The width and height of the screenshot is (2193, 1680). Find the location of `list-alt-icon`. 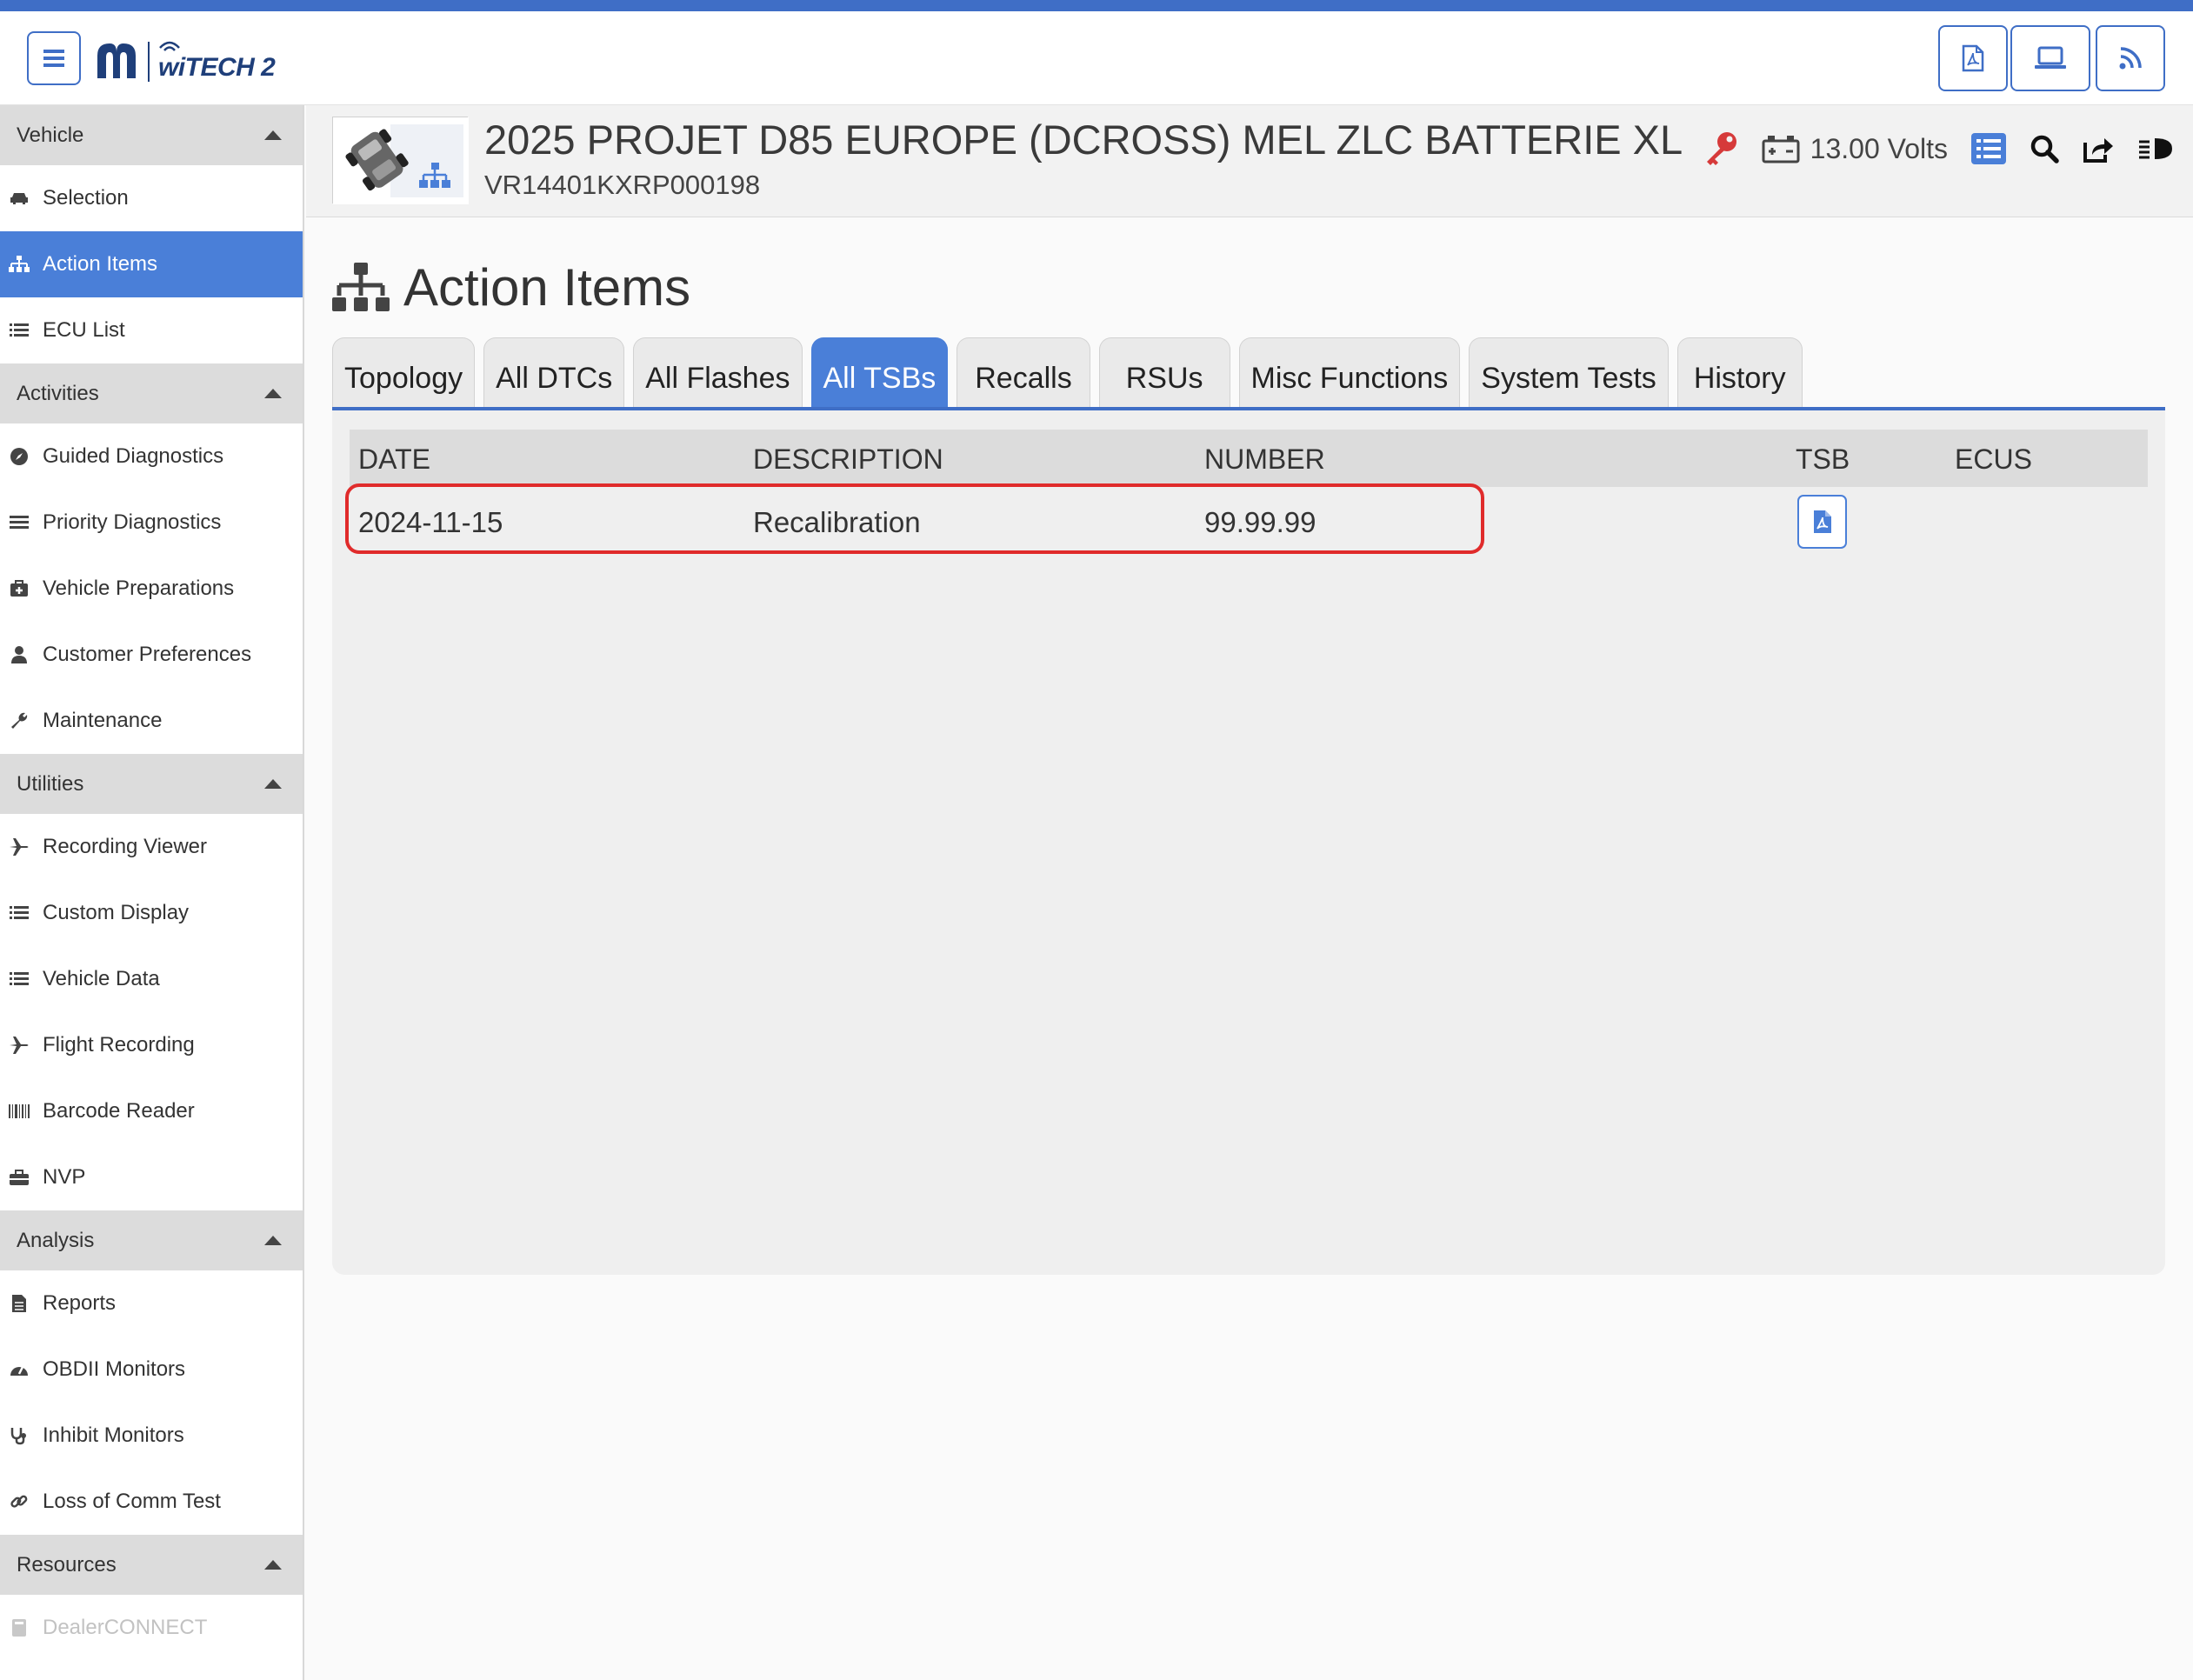

list-alt-icon is located at coordinates (1988, 148).